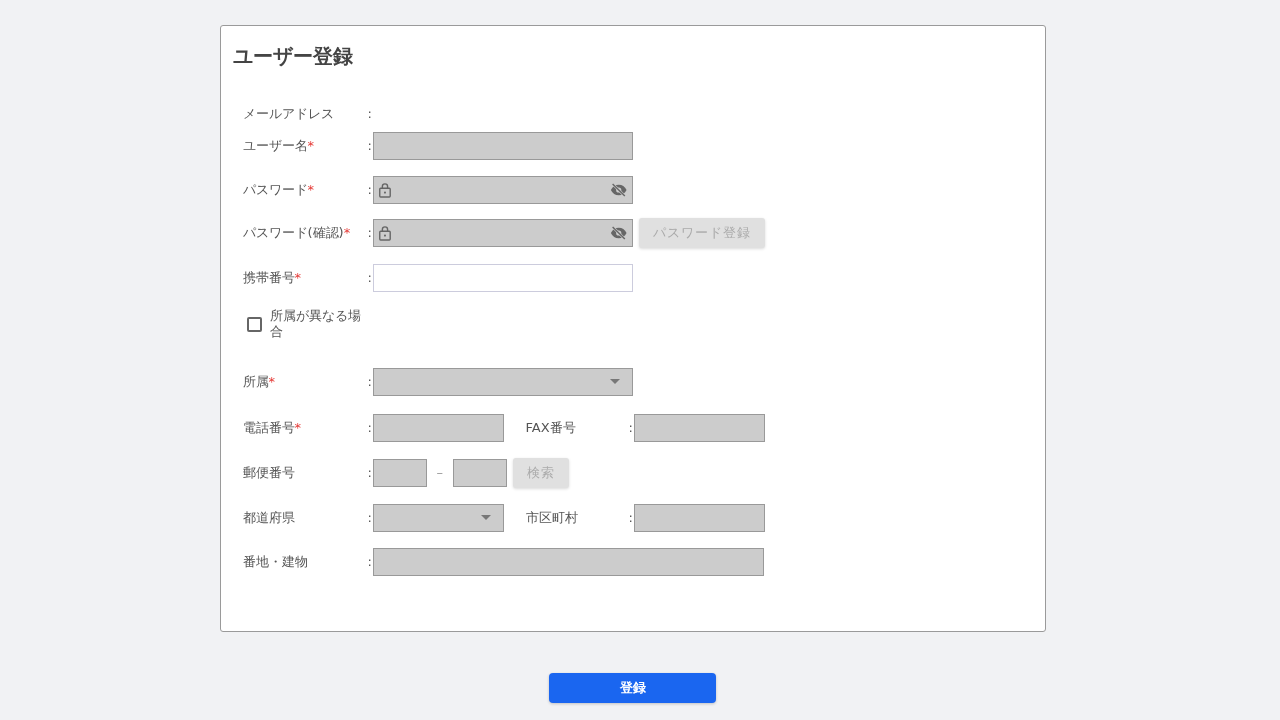  I want to click on input-field, so click(502, 278).